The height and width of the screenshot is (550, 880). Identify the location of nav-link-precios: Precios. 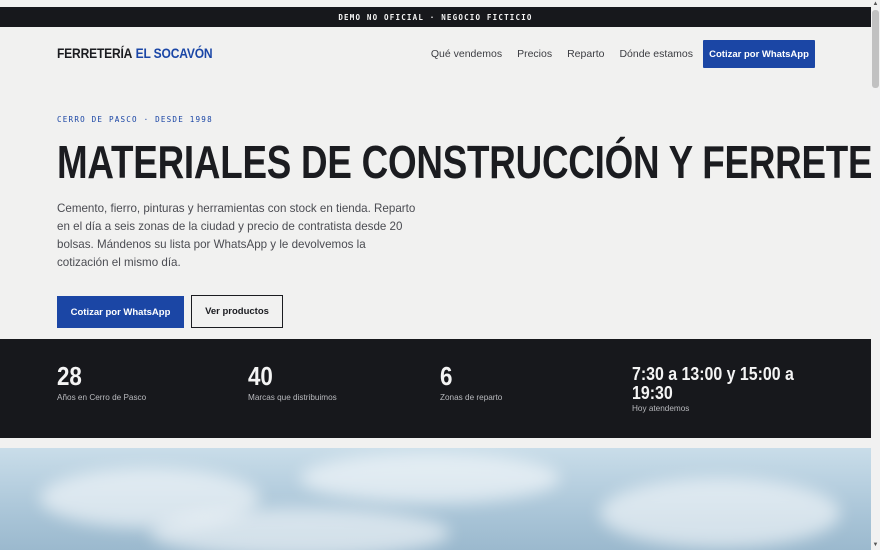
(534, 54).